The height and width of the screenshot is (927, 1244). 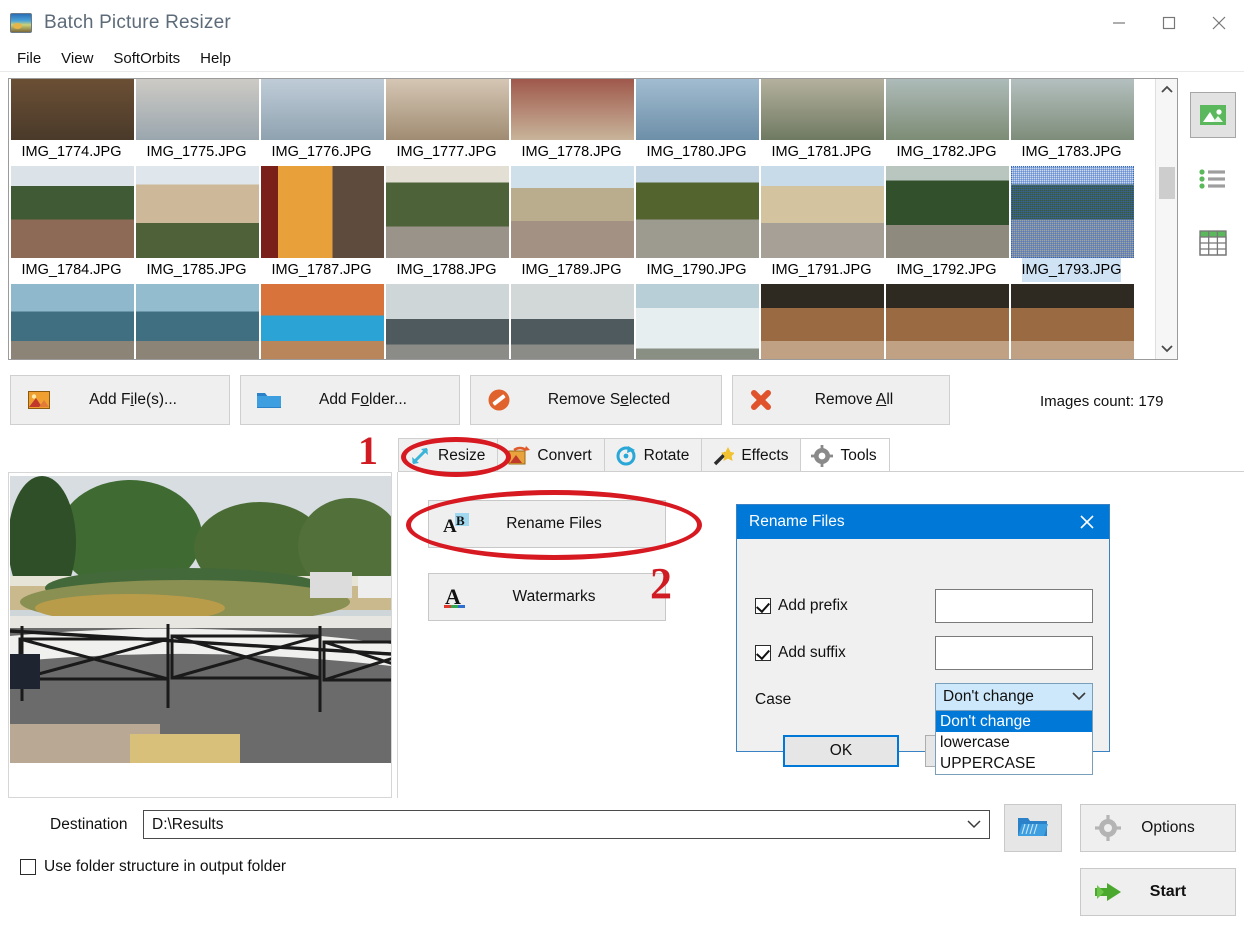 What do you see at coordinates (763, 606) in the screenshot?
I see `add-prefix-checkbox` at bounding box center [763, 606].